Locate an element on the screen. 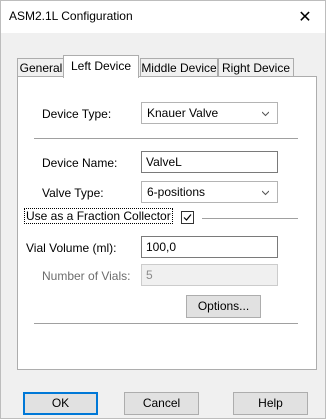  valve-type-value: 6-positions is located at coordinates (176, 192).